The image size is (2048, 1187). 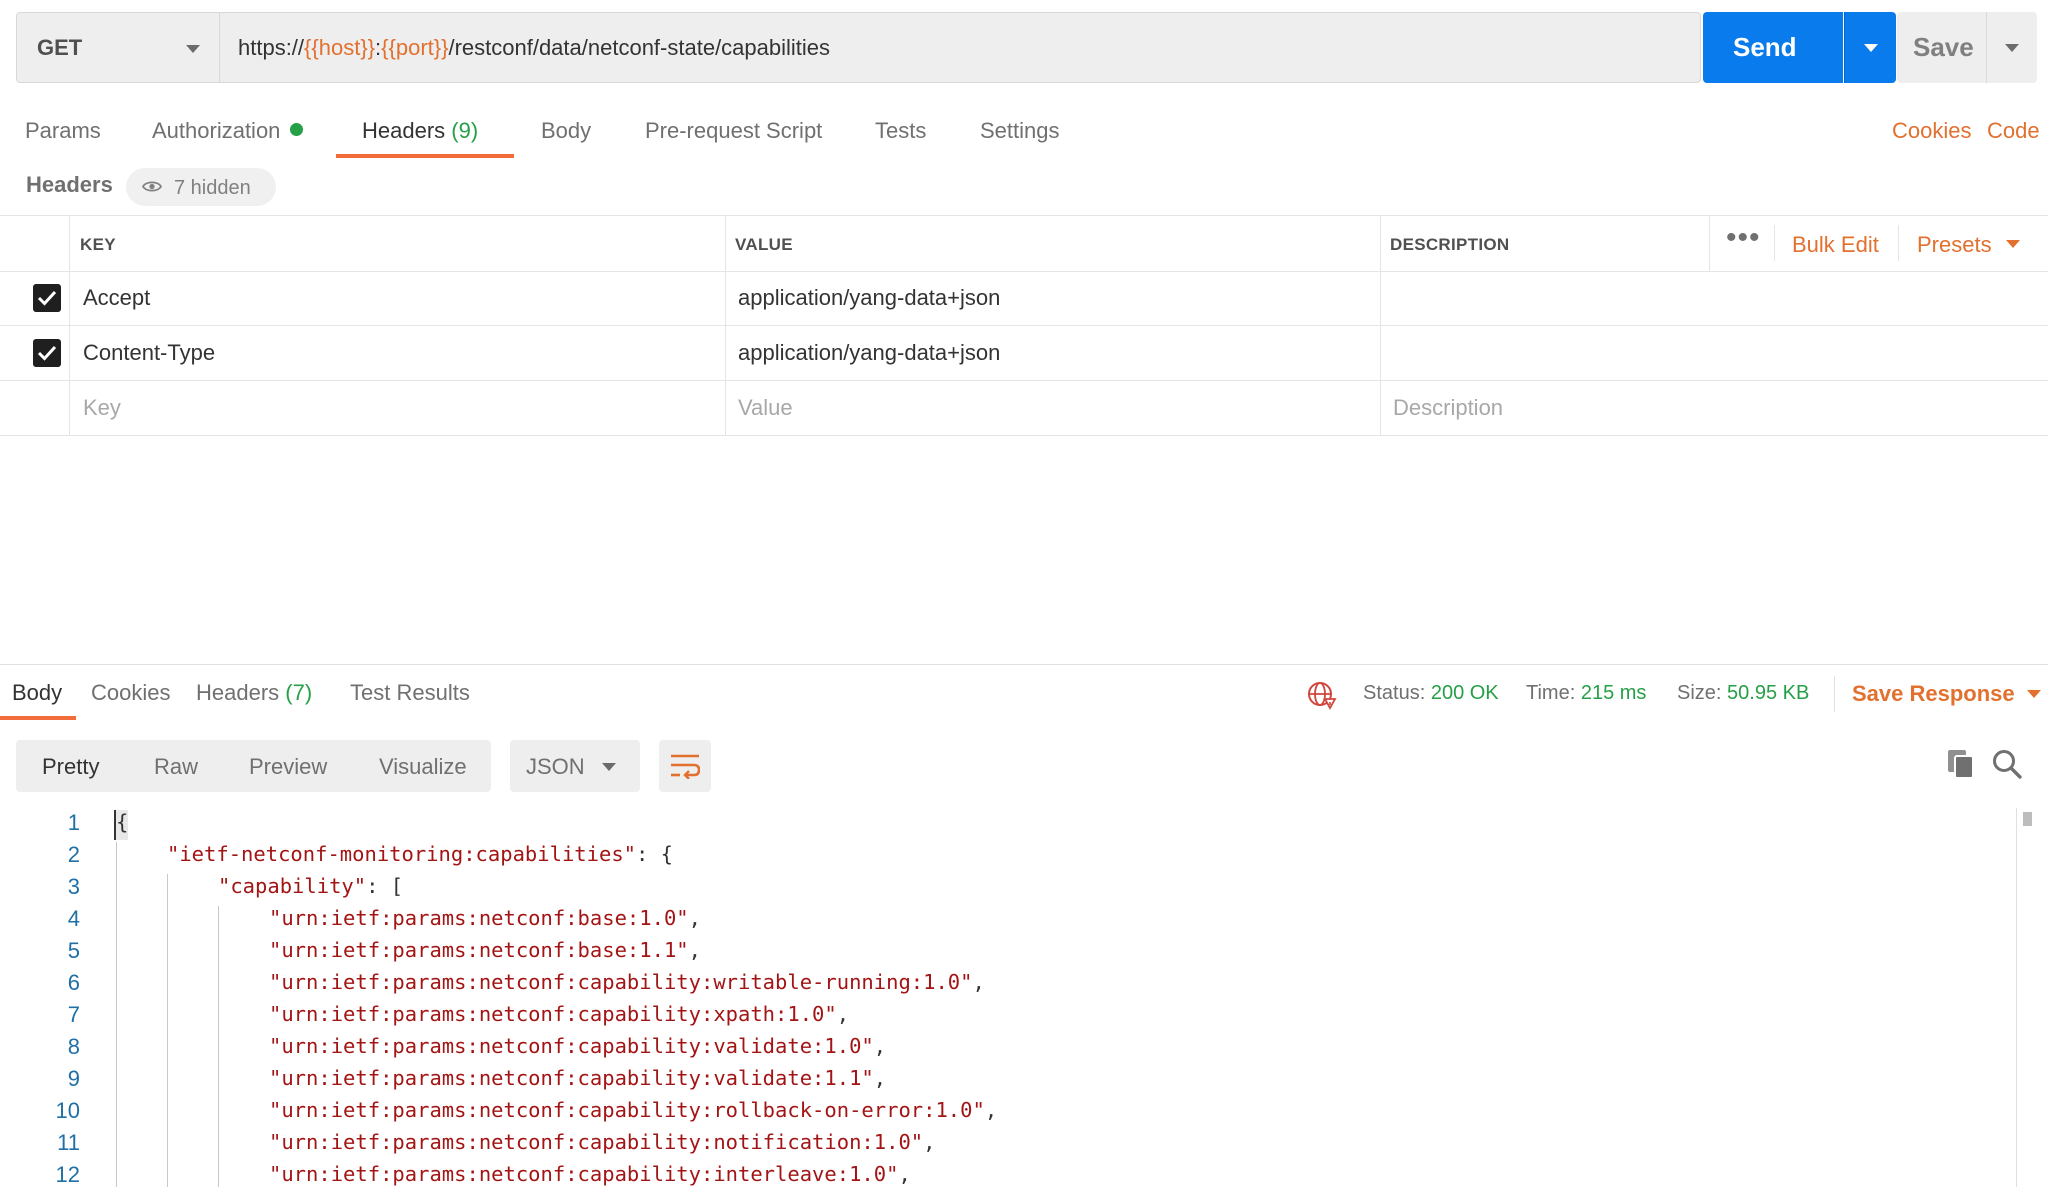 I want to click on save-options-button, so click(x=2011, y=47).